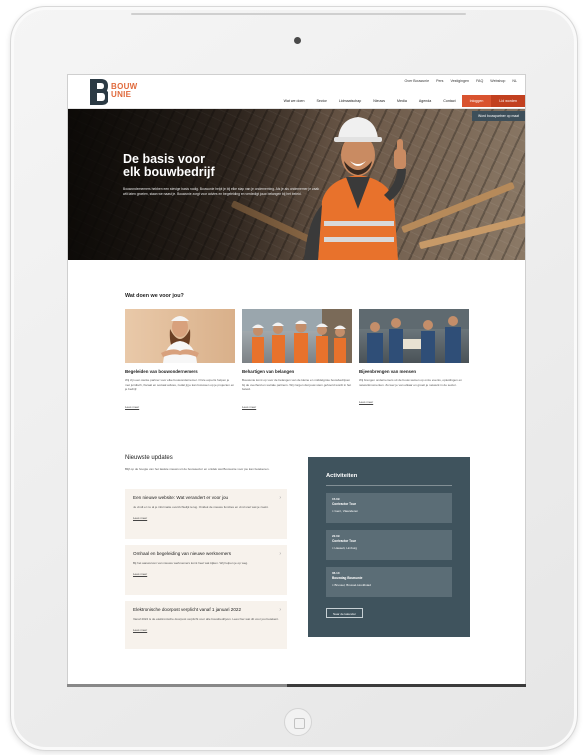  What do you see at coordinates (476, 101) in the screenshot?
I see `login-button: Inloggen` at bounding box center [476, 101].